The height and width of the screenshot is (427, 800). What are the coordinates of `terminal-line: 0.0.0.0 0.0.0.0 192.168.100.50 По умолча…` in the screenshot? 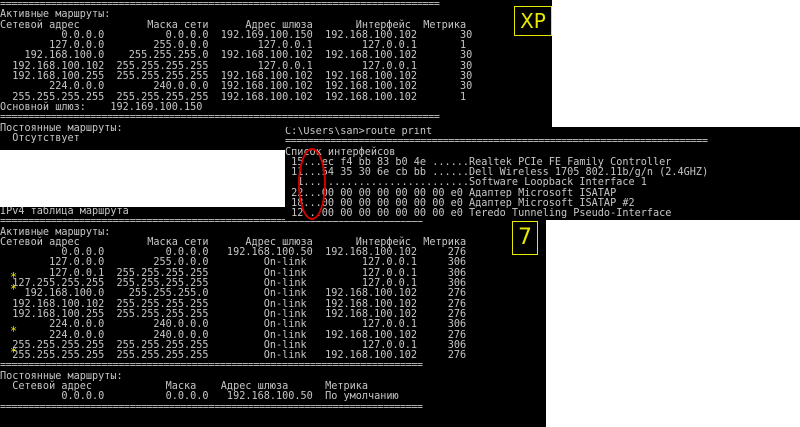 It's located at (199, 397).